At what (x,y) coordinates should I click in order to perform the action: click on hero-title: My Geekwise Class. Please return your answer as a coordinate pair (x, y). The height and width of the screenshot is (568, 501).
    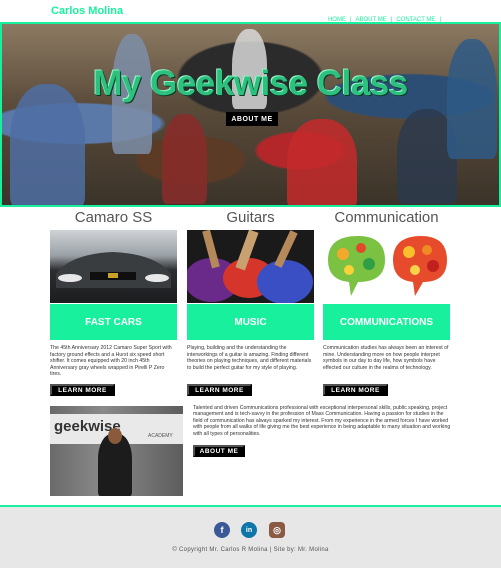
    Looking at the image, I should click on (250, 83).